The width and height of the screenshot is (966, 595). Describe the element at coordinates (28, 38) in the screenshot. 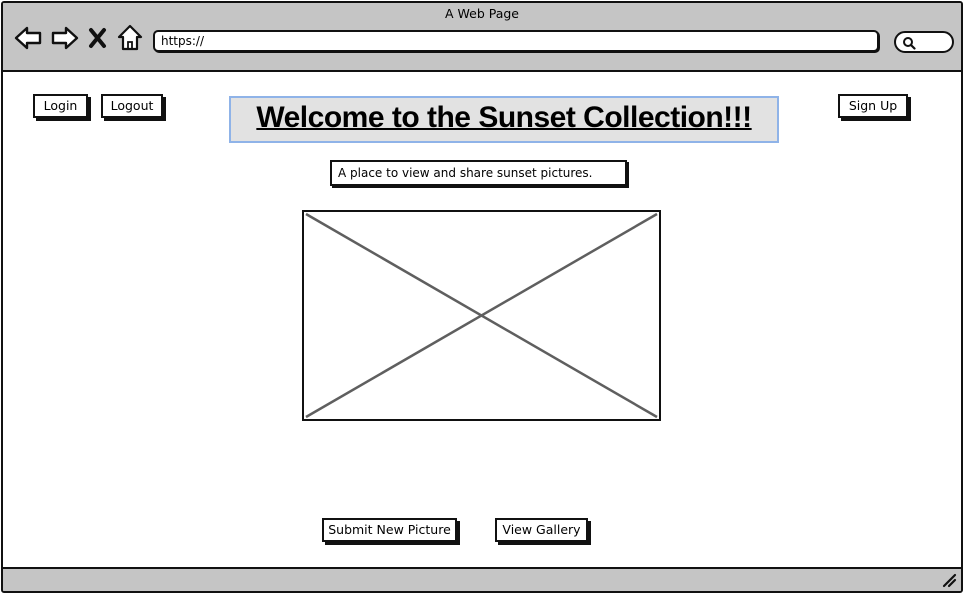

I see `back-arrow-icon` at that location.